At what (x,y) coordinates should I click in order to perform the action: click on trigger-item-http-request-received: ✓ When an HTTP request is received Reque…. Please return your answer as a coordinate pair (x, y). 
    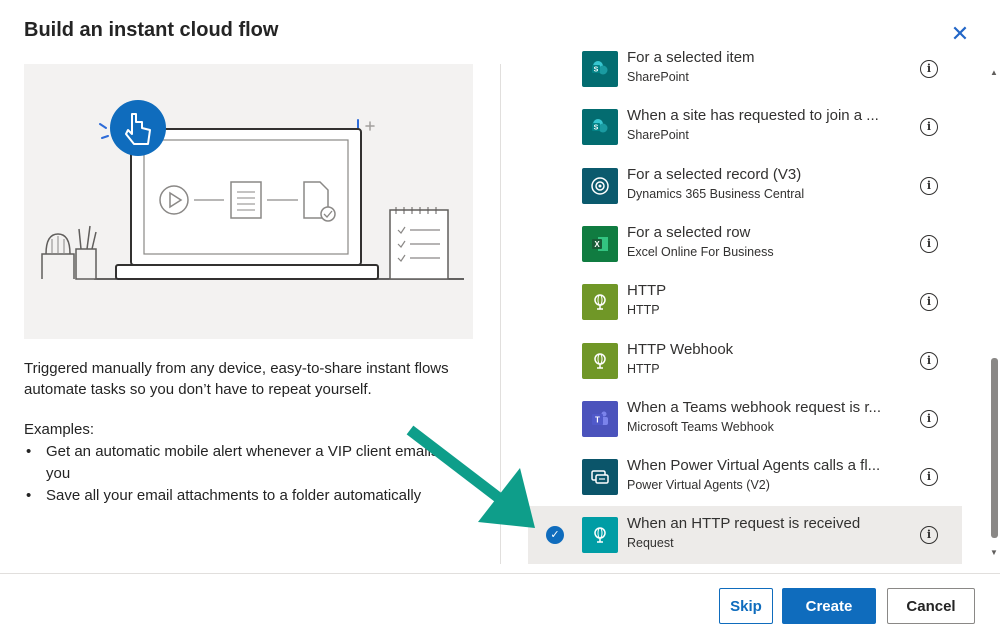
    Looking at the image, I should click on (745, 535).